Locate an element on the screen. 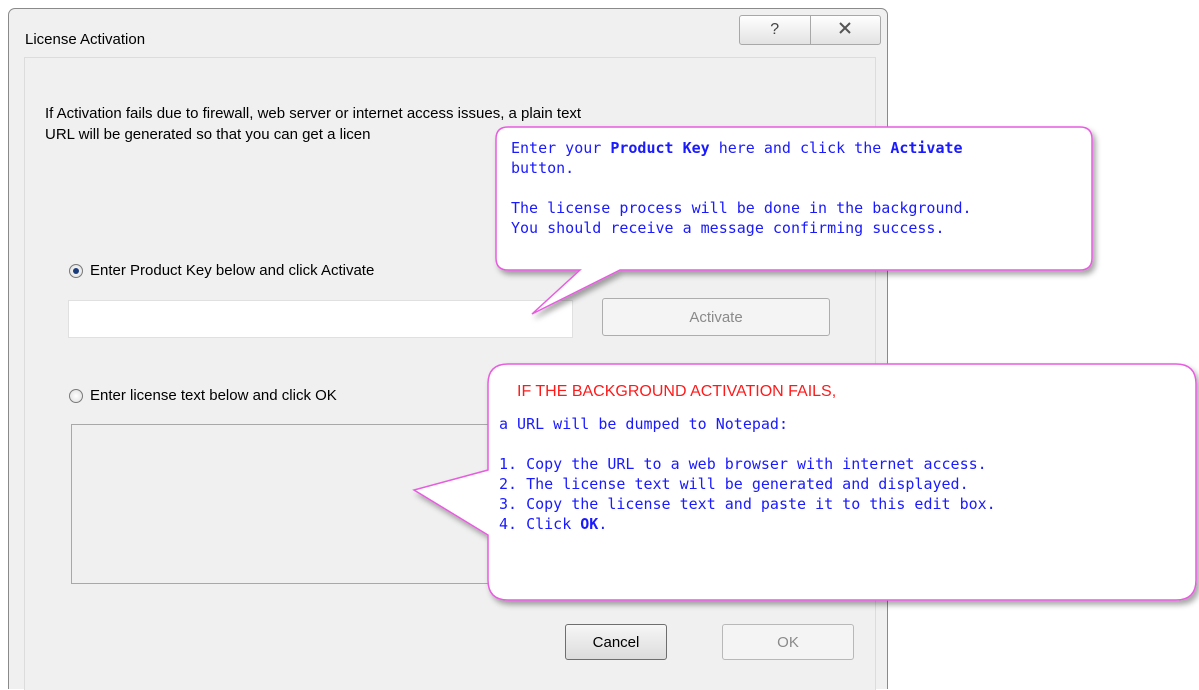 The width and height of the screenshot is (1199, 690). callout2-step-4-period: . is located at coordinates (603, 524).